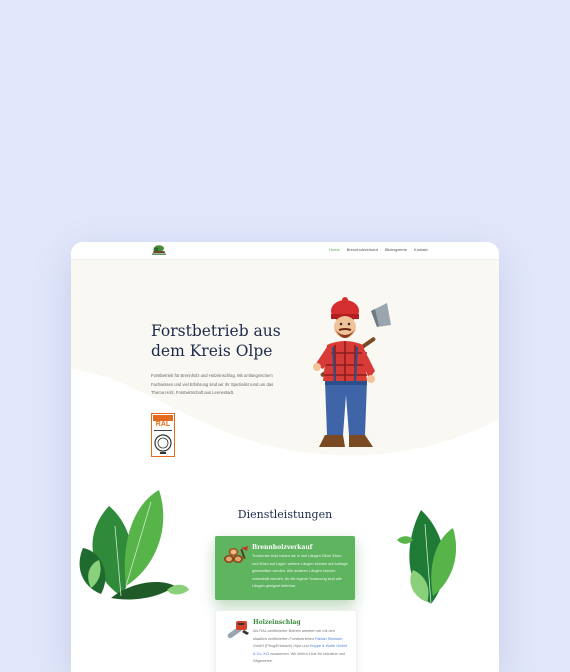 The height and width of the screenshot is (672, 570). Describe the element at coordinates (221, 341) in the screenshot. I see `hero-title: Forstbetrieb aus dem Kreis Olpe` at that location.